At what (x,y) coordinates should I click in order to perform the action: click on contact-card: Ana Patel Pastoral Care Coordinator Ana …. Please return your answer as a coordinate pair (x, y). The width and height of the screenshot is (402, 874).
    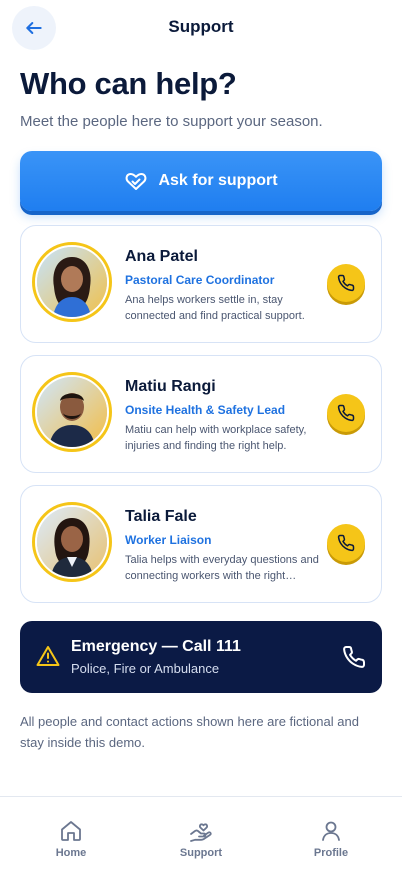
    Looking at the image, I should click on (201, 284).